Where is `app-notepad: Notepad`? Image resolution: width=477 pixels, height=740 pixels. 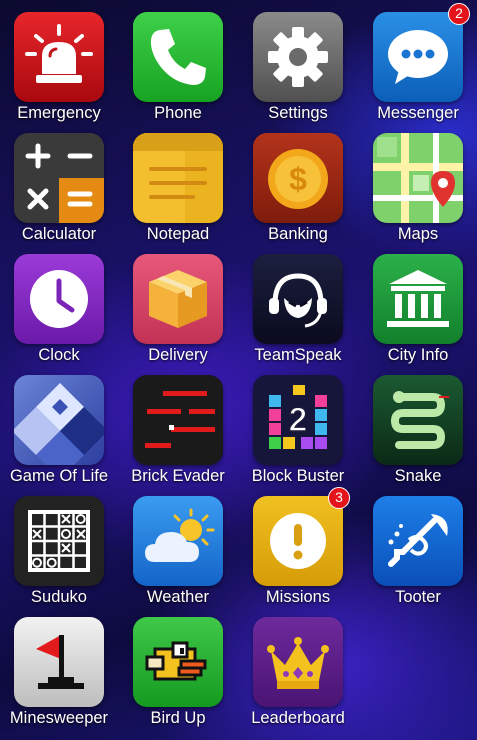 app-notepad: Notepad is located at coordinates (178, 182).